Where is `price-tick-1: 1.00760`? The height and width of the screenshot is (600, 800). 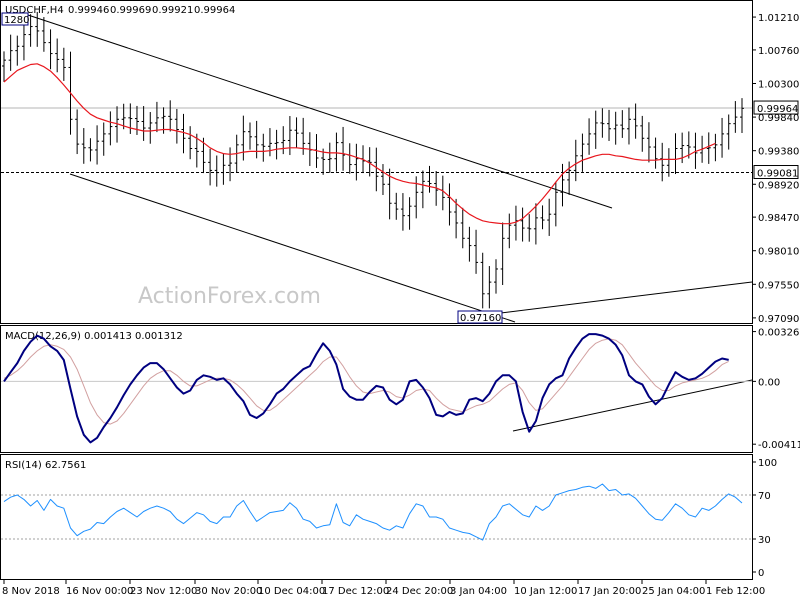 price-tick-1: 1.00760 is located at coordinates (778, 51).